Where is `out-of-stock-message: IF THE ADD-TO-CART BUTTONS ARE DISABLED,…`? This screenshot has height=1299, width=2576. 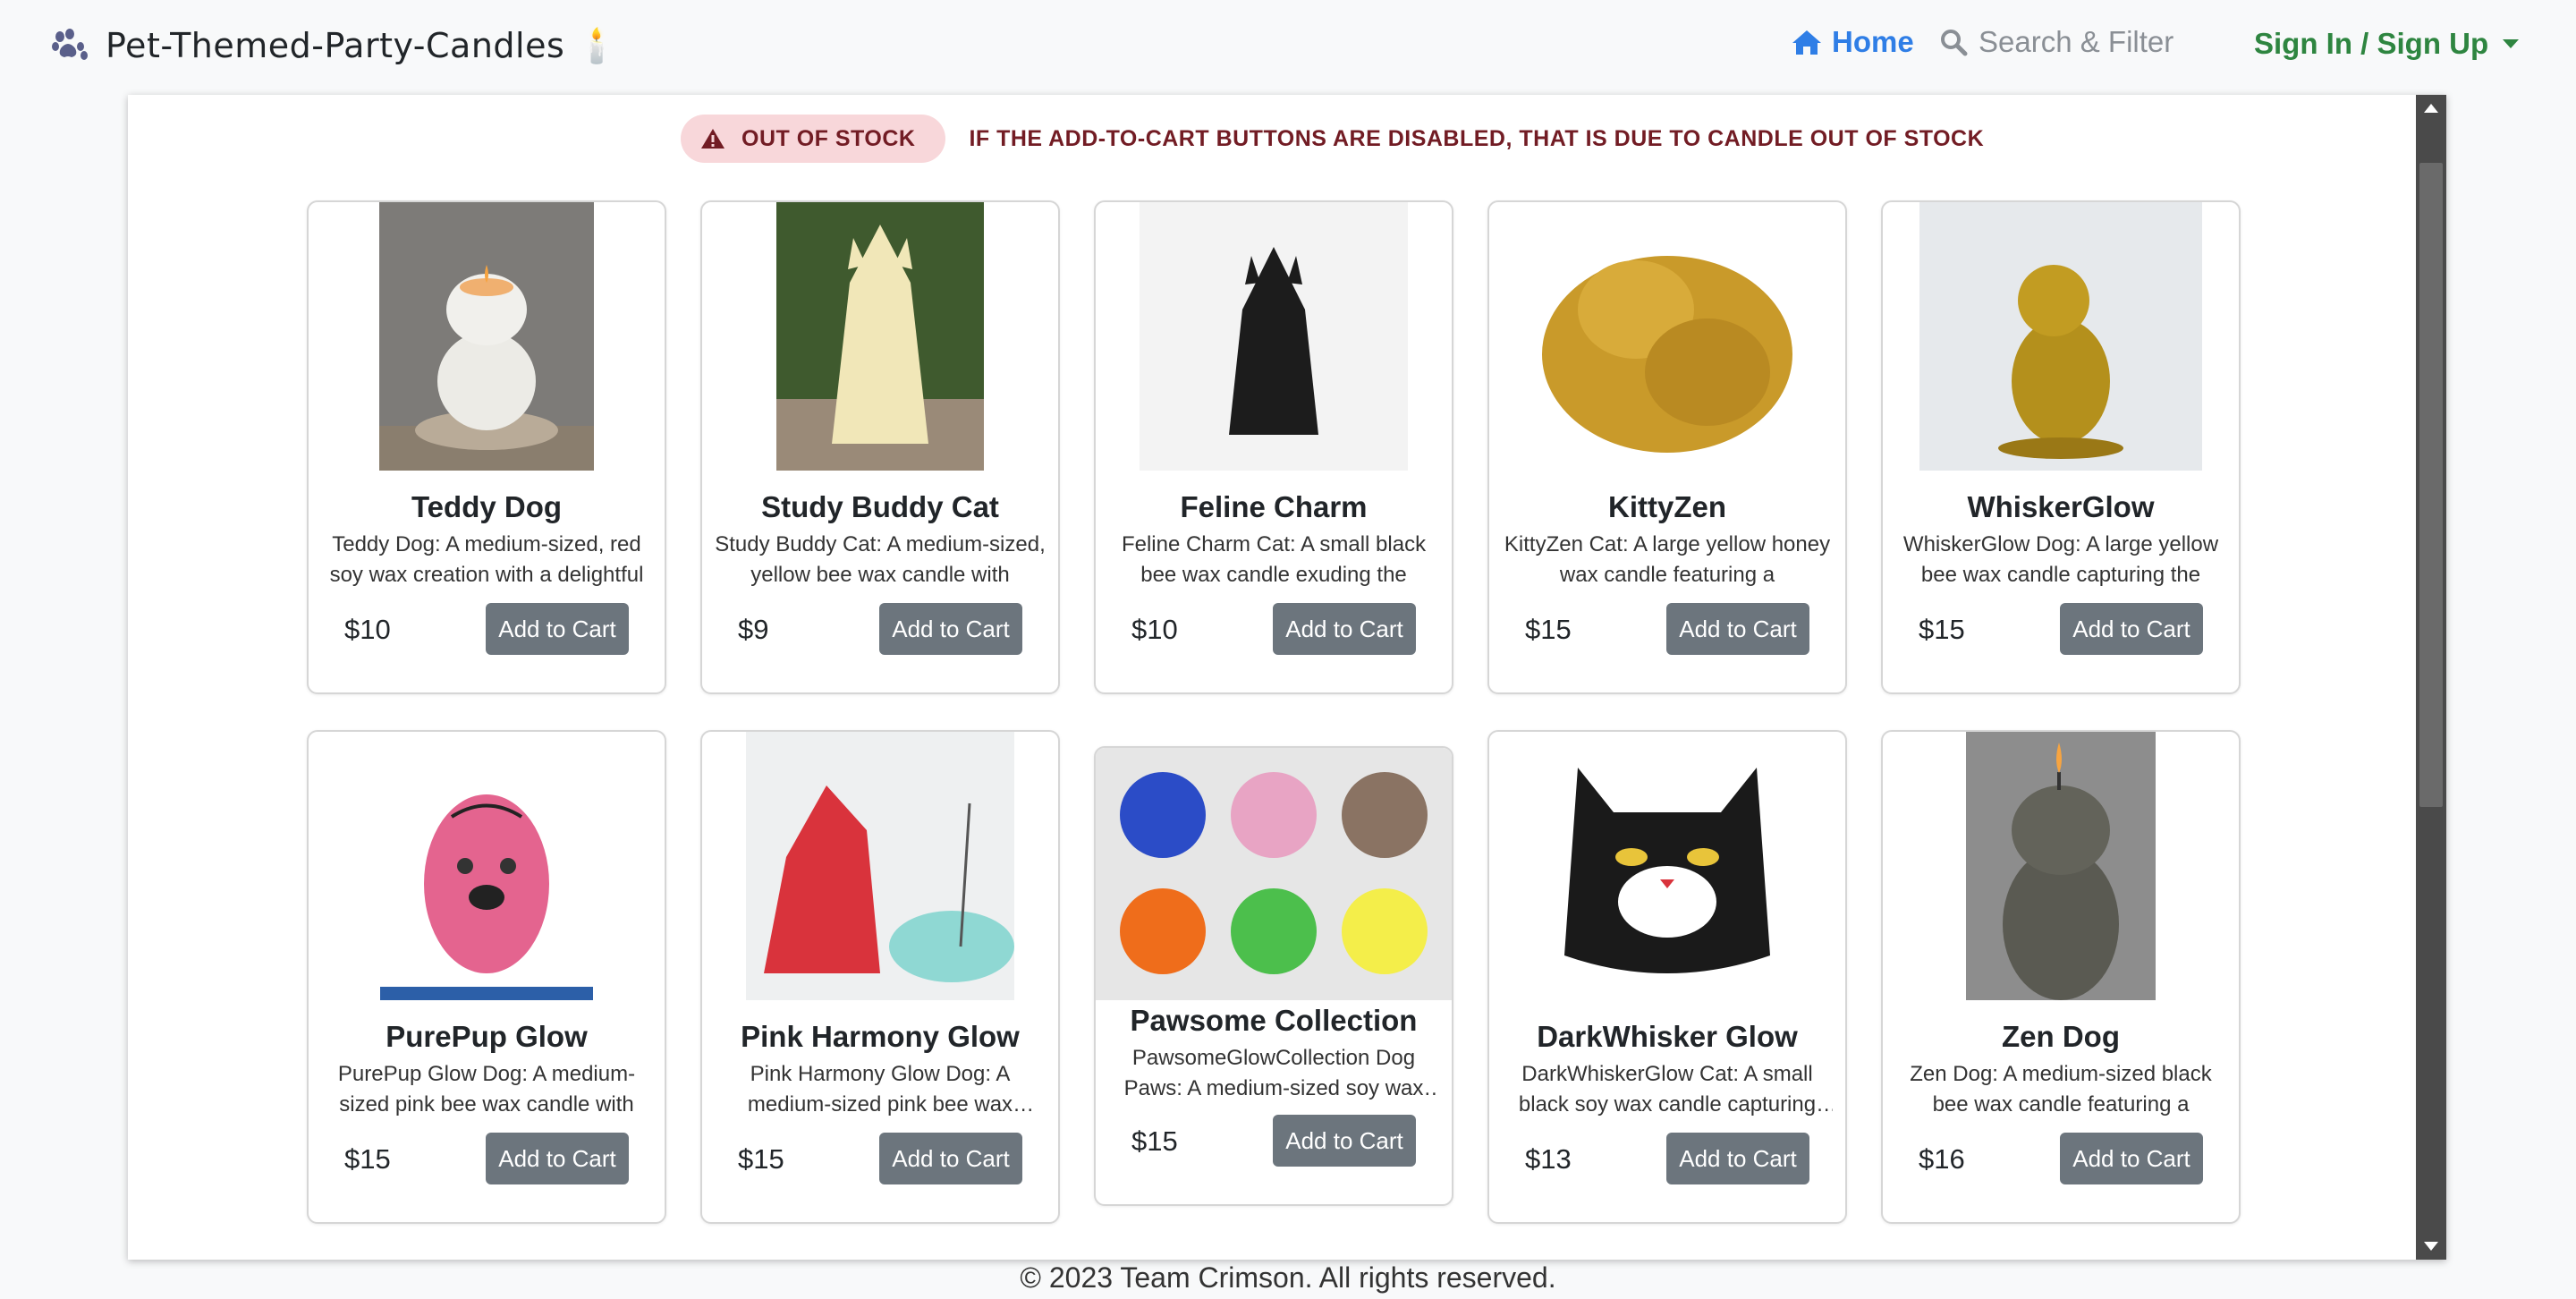
out-of-stock-message: IF THE ADD-TO-CART BUTTONS ARE DISABLED,… is located at coordinates (1477, 138).